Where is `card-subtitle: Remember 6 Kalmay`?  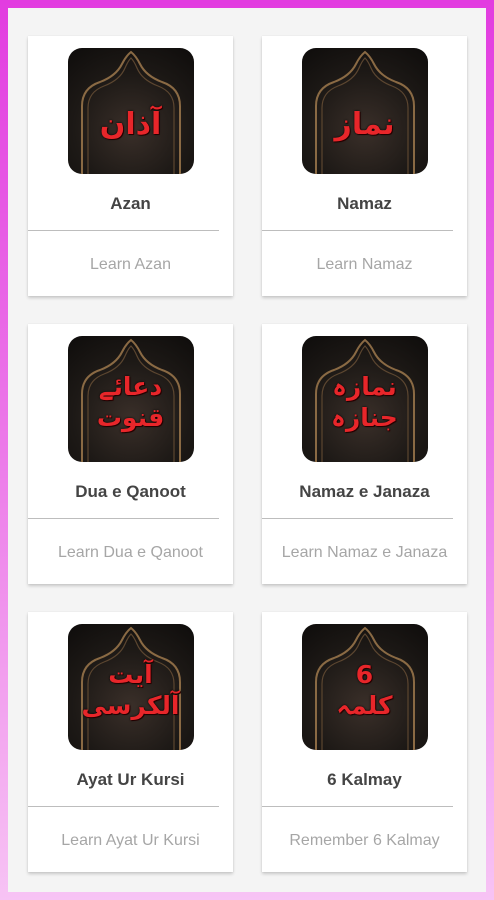
card-subtitle: Remember 6 Kalmay is located at coordinates (364, 840).